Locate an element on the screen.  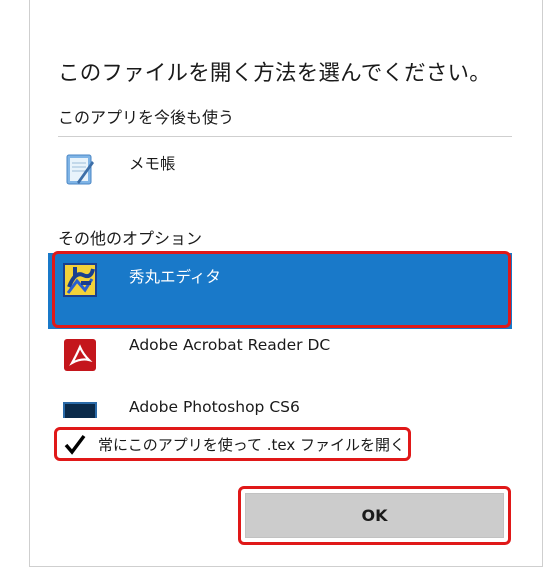
ok-button: OK is located at coordinates (374, 515).